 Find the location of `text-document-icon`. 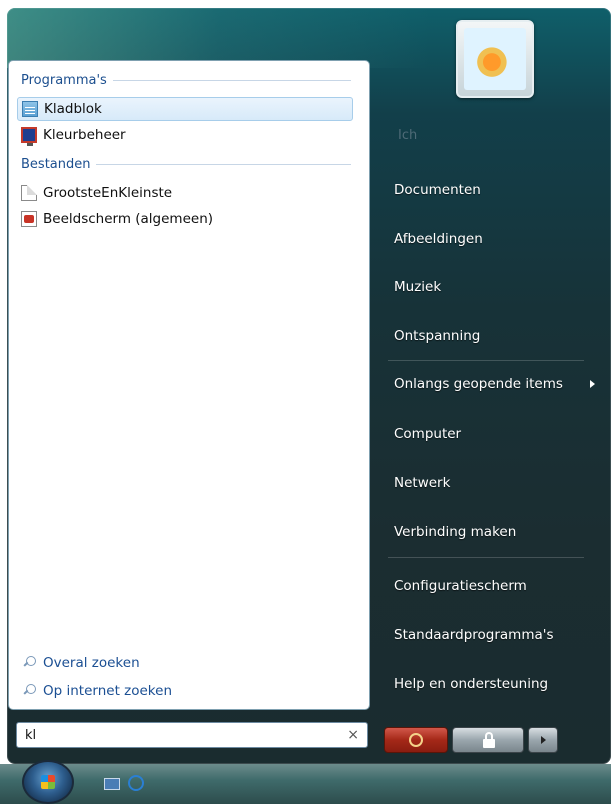

text-document-icon is located at coordinates (29, 193).